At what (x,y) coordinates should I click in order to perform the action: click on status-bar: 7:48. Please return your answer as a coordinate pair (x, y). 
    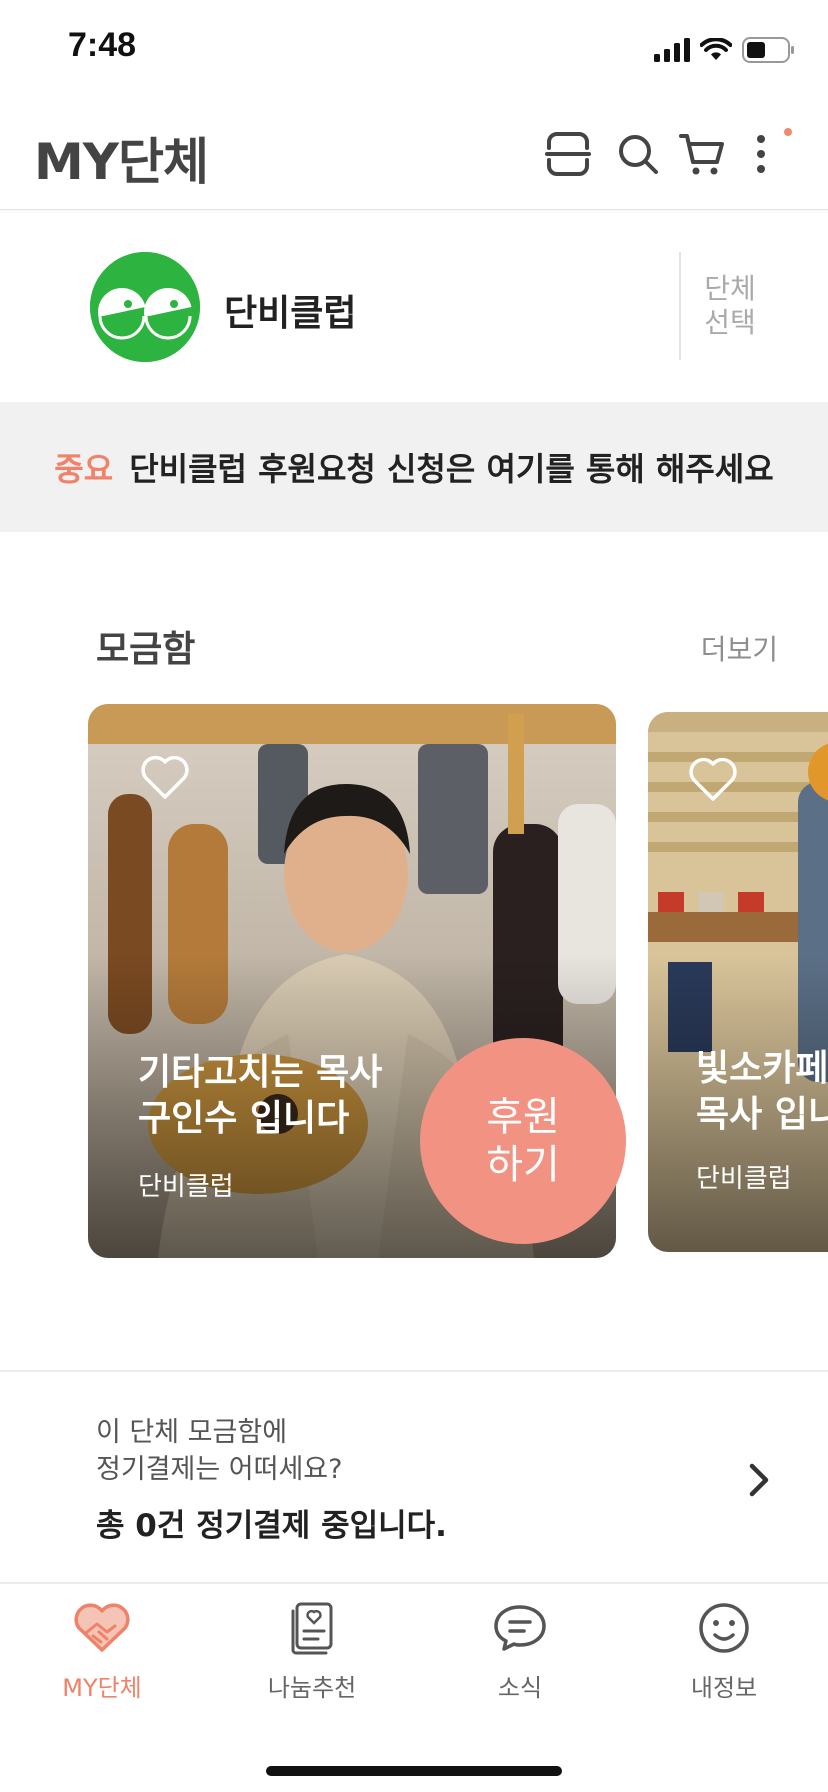
    Looking at the image, I should click on (414, 50).